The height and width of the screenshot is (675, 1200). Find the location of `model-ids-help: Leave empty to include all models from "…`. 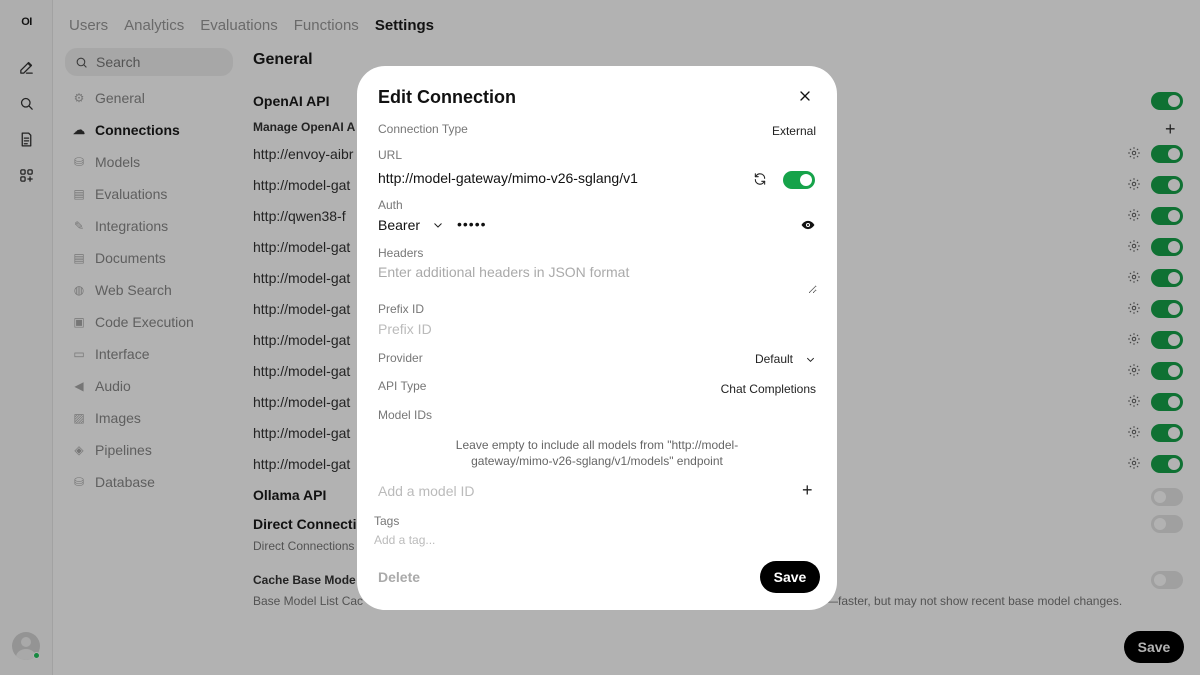

model-ids-help: Leave empty to include all models from "… is located at coordinates (597, 453).